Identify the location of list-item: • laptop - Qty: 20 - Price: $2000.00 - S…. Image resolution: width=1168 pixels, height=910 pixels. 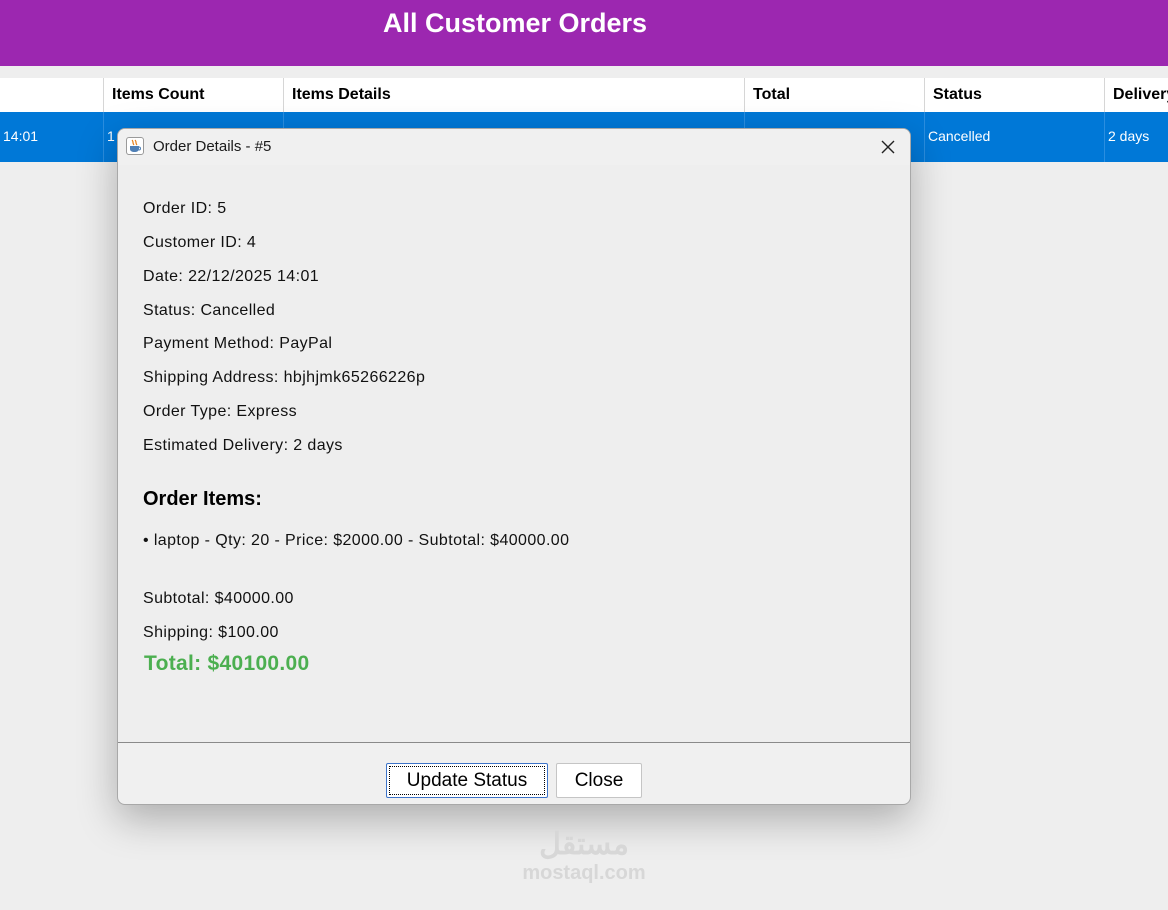
(356, 540).